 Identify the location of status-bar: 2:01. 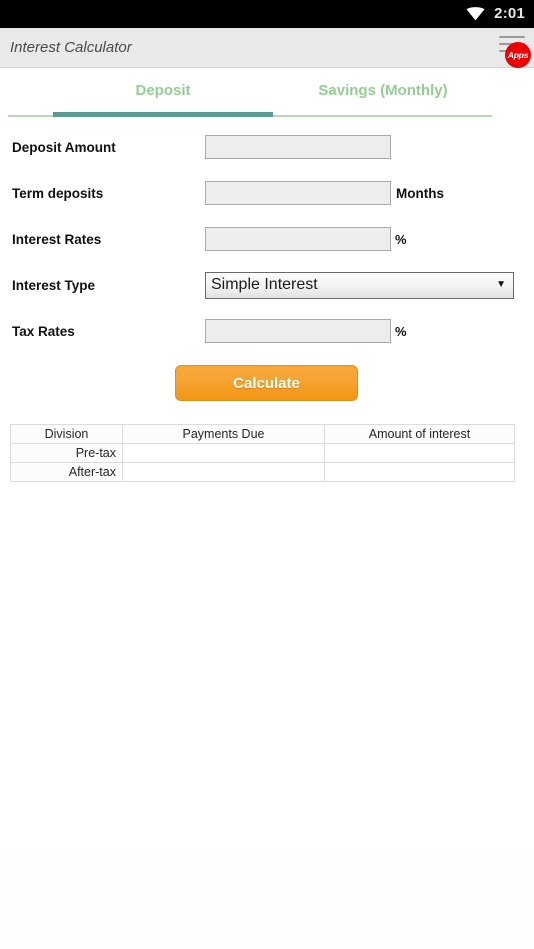
(267, 14).